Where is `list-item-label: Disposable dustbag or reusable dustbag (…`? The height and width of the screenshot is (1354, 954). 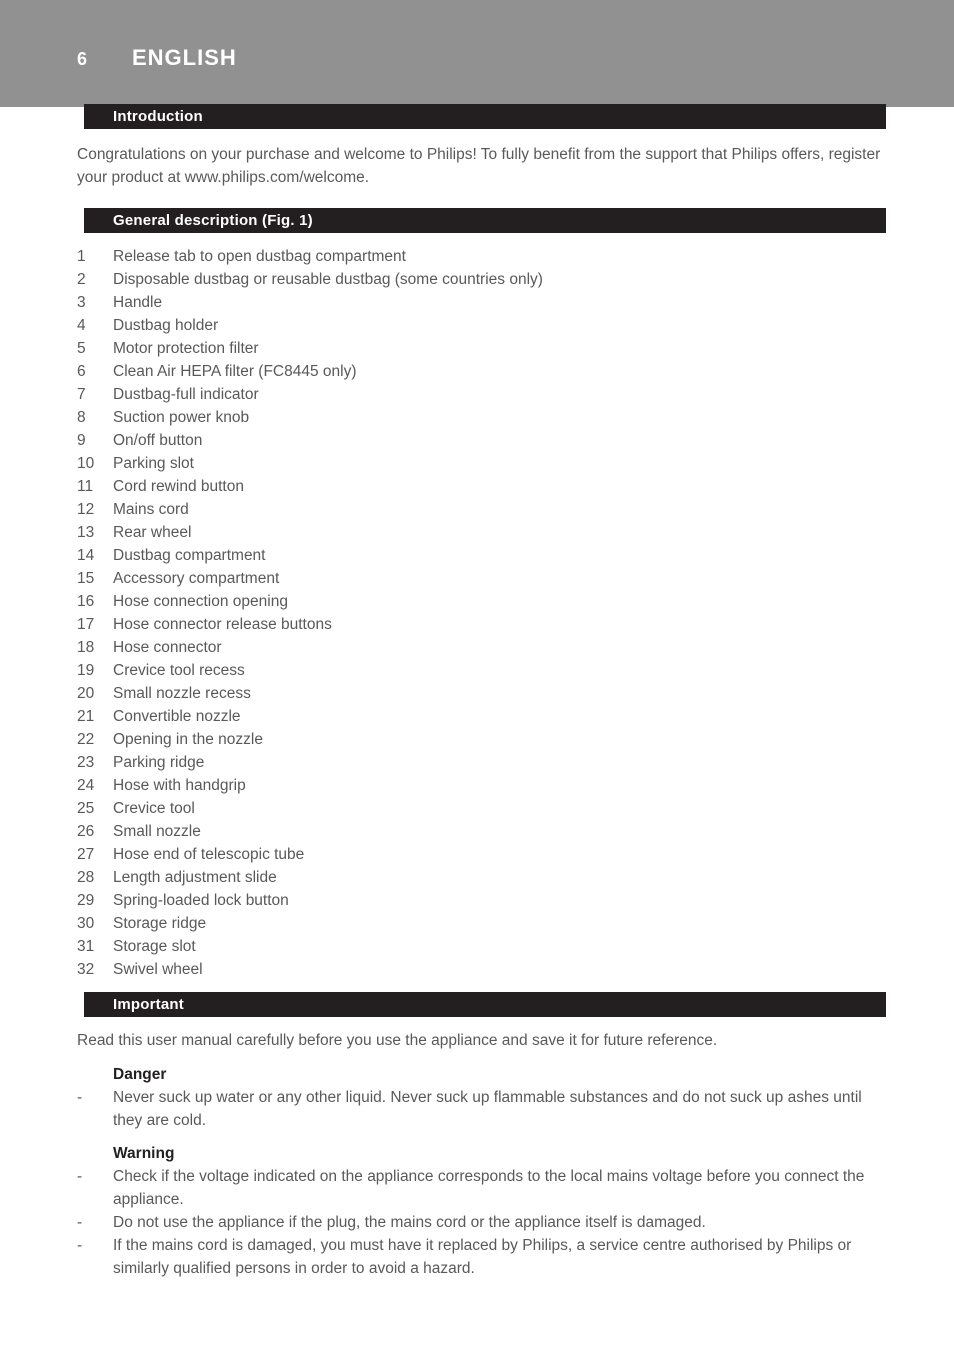 list-item-label: Disposable dustbag or reusable dustbag (… is located at coordinates (328, 279).